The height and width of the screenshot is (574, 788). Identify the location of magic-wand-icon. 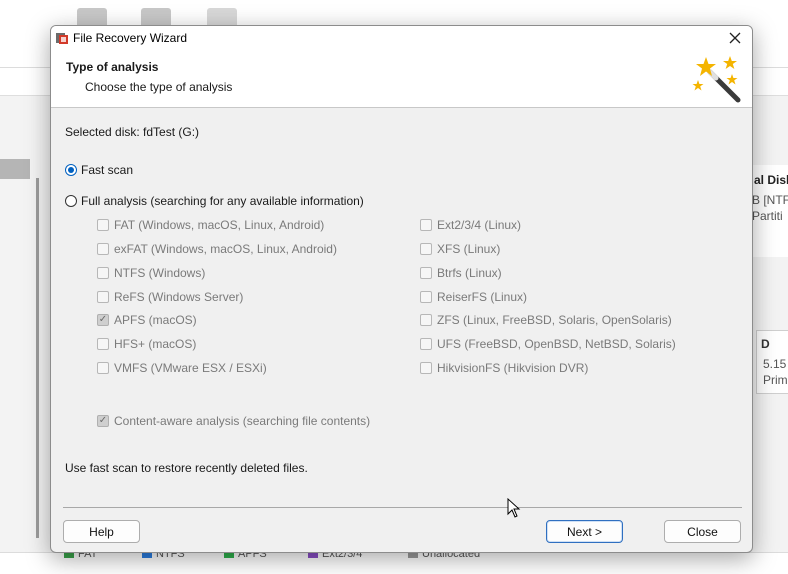
(716, 79).